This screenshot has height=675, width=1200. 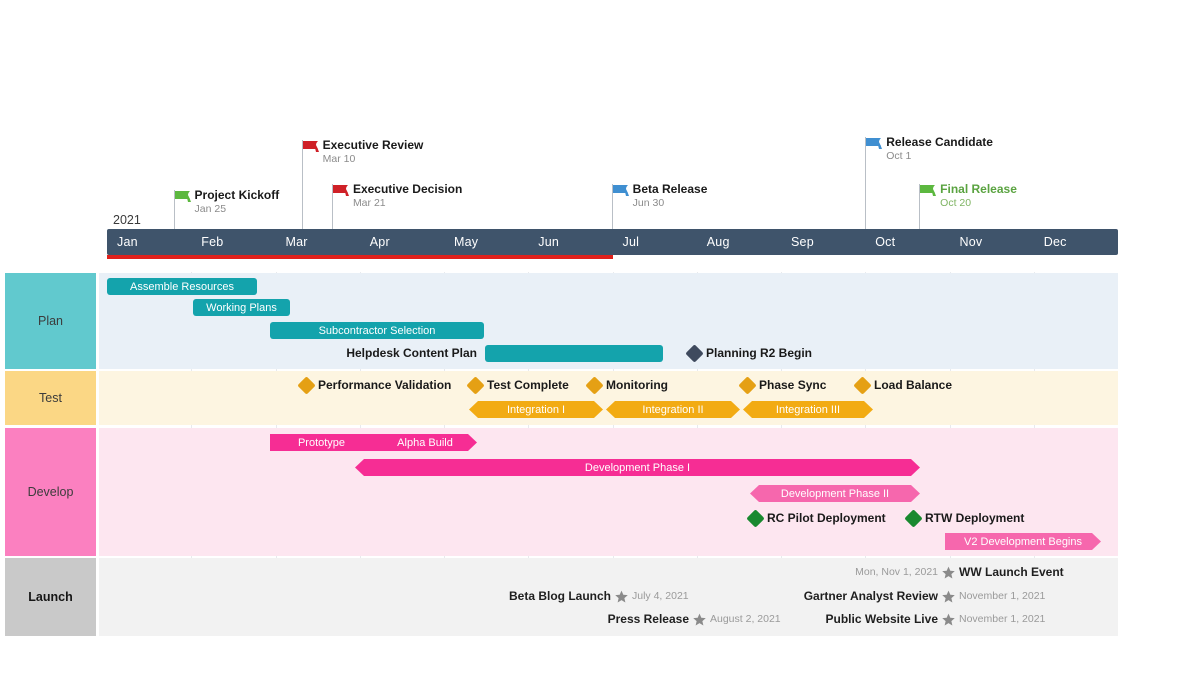 I want to click on task-bar: Working Plans, so click(x=241, y=307).